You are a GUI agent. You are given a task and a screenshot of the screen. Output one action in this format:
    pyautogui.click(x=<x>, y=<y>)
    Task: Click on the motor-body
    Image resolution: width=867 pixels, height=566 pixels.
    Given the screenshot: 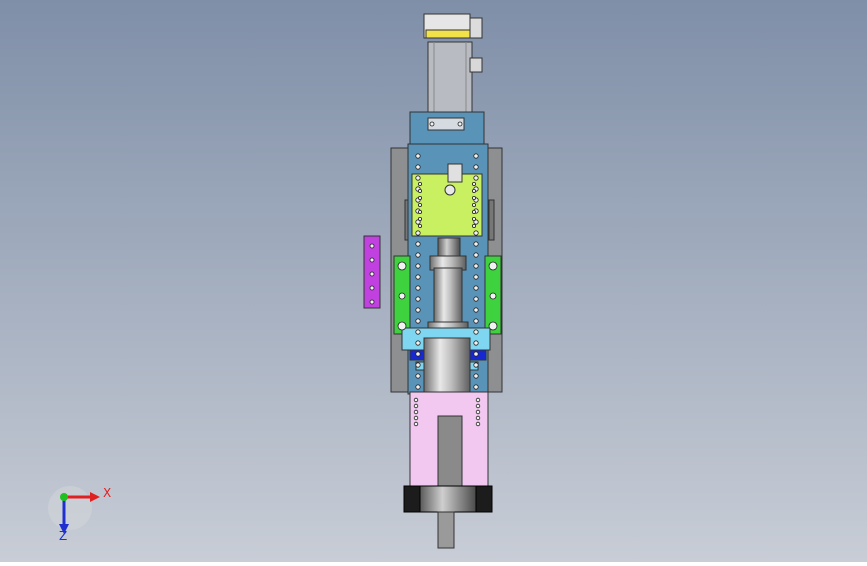 What is the action you would take?
    pyautogui.click(x=450, y=77)
    